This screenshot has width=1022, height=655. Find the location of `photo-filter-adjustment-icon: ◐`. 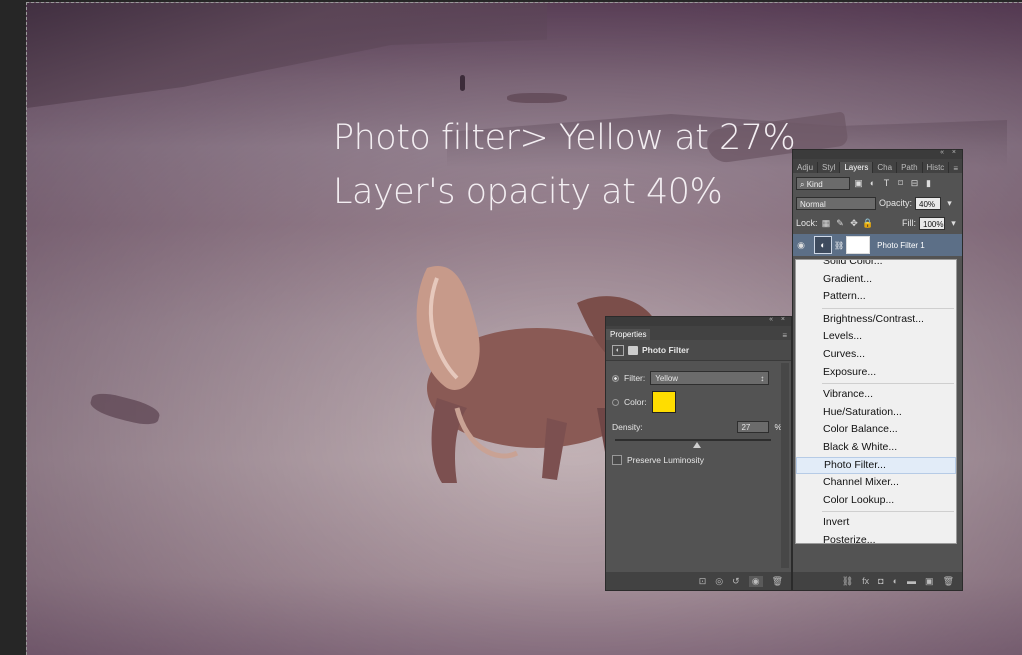

photo-filter-adjustment-icon: ◐ is located at coordinates (823, 245).